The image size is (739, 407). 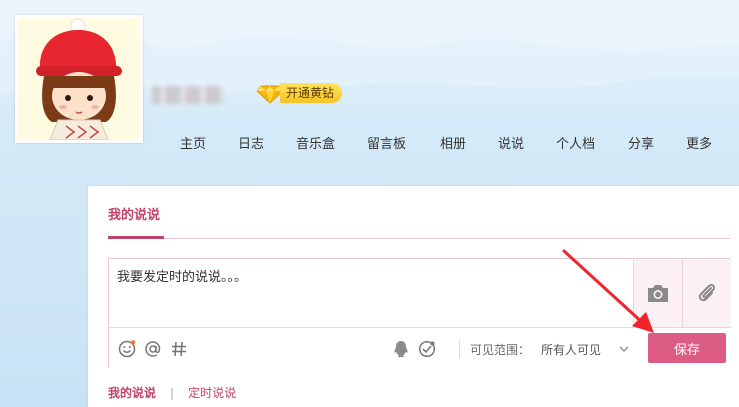 I want to click on chevron-down-icon, so click(x=624, y=349).